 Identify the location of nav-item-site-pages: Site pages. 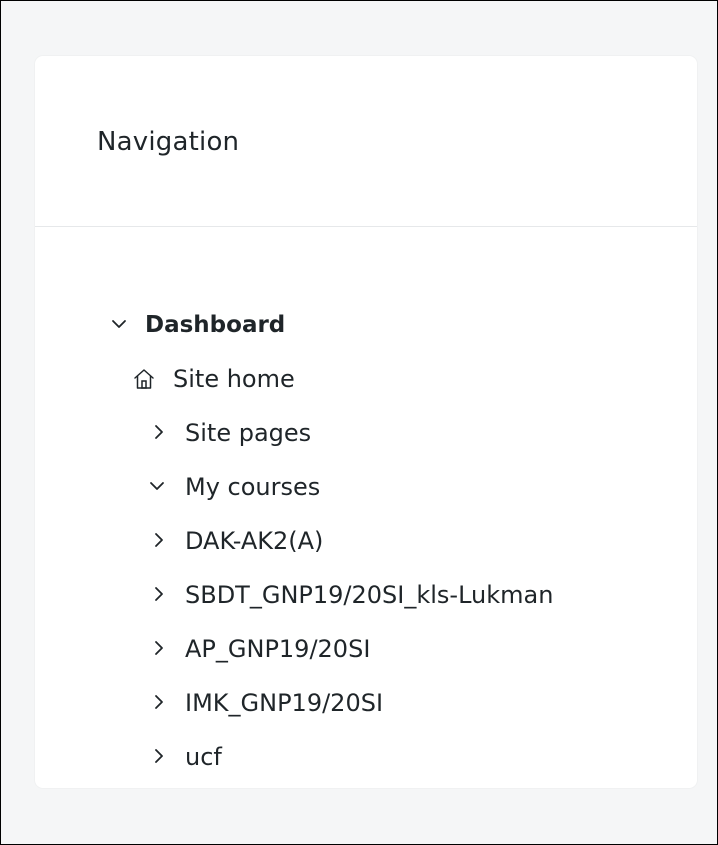
(366, 433).